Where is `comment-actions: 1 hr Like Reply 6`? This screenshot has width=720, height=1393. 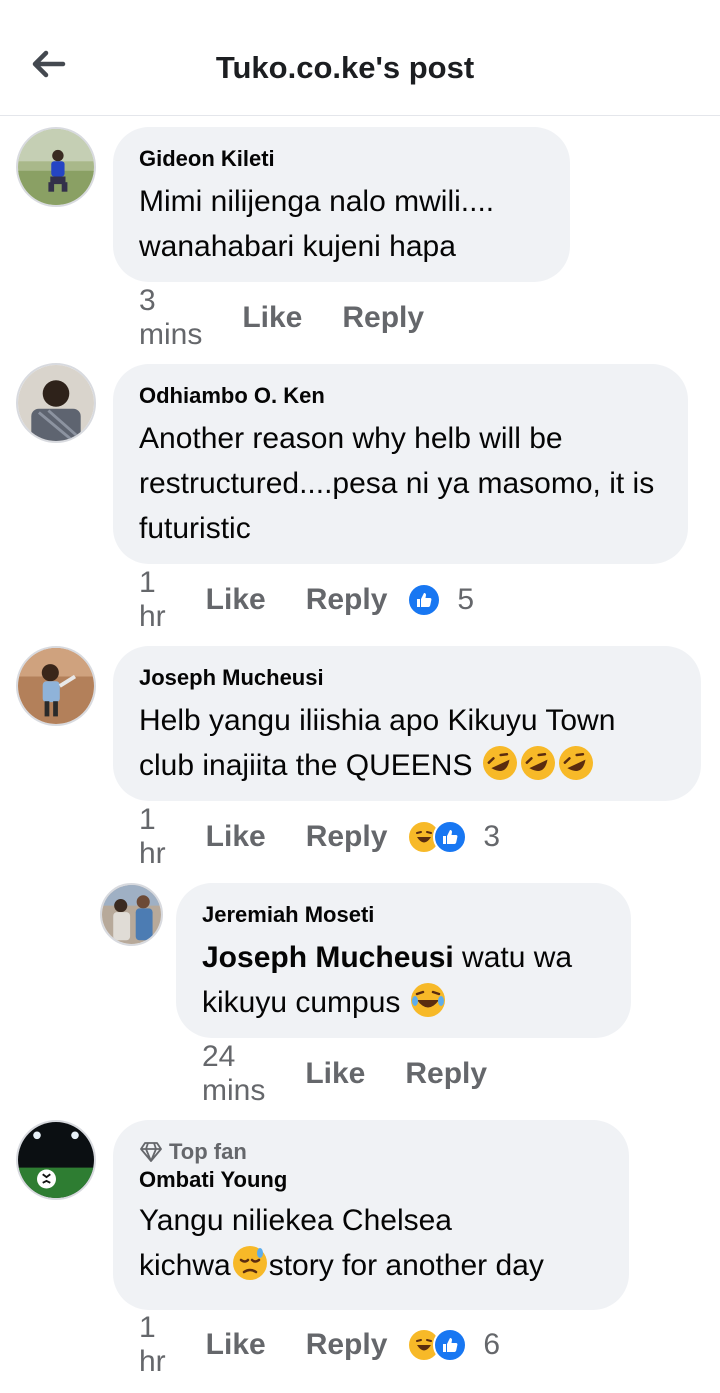 comment-actions: 1 hr Like Reply 6 is located at coordinates (319, 1344).